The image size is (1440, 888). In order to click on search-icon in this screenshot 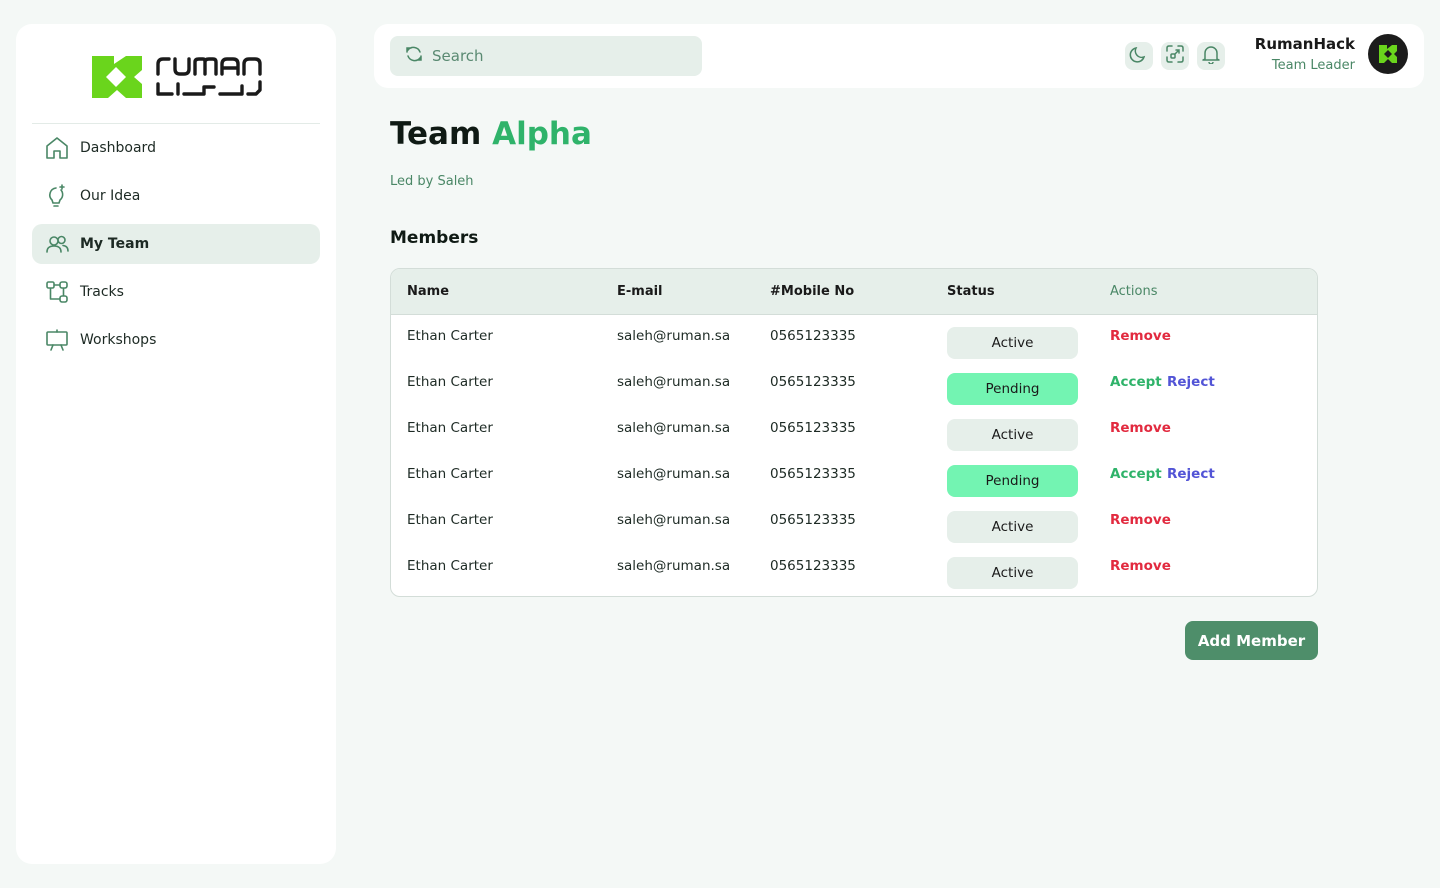, I will do `click(414, 56)`.